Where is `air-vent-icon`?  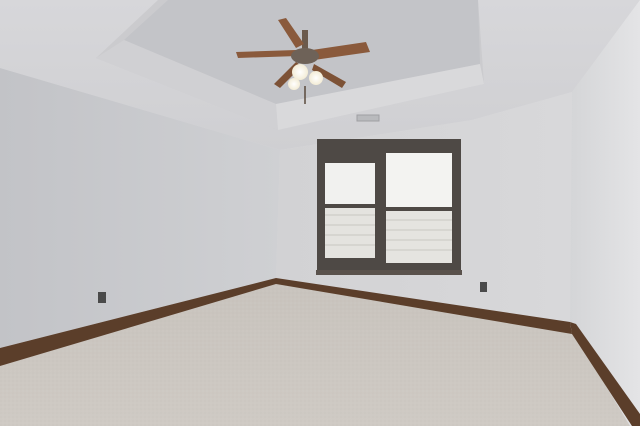 air-vent-icon is located at coordinates (368, 118).